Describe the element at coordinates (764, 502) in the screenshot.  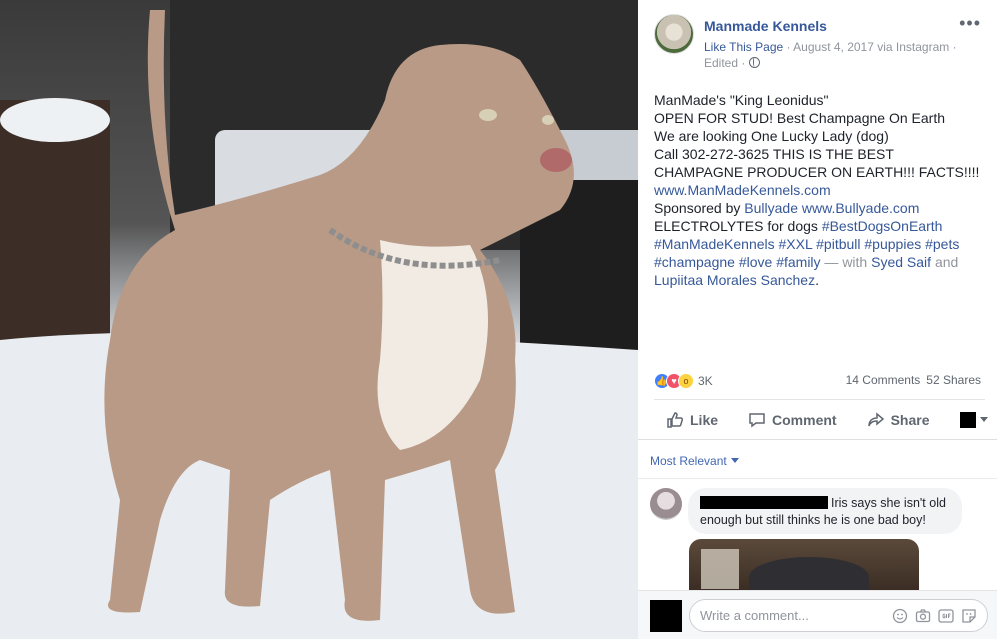
I see `redacted-name` at that location.